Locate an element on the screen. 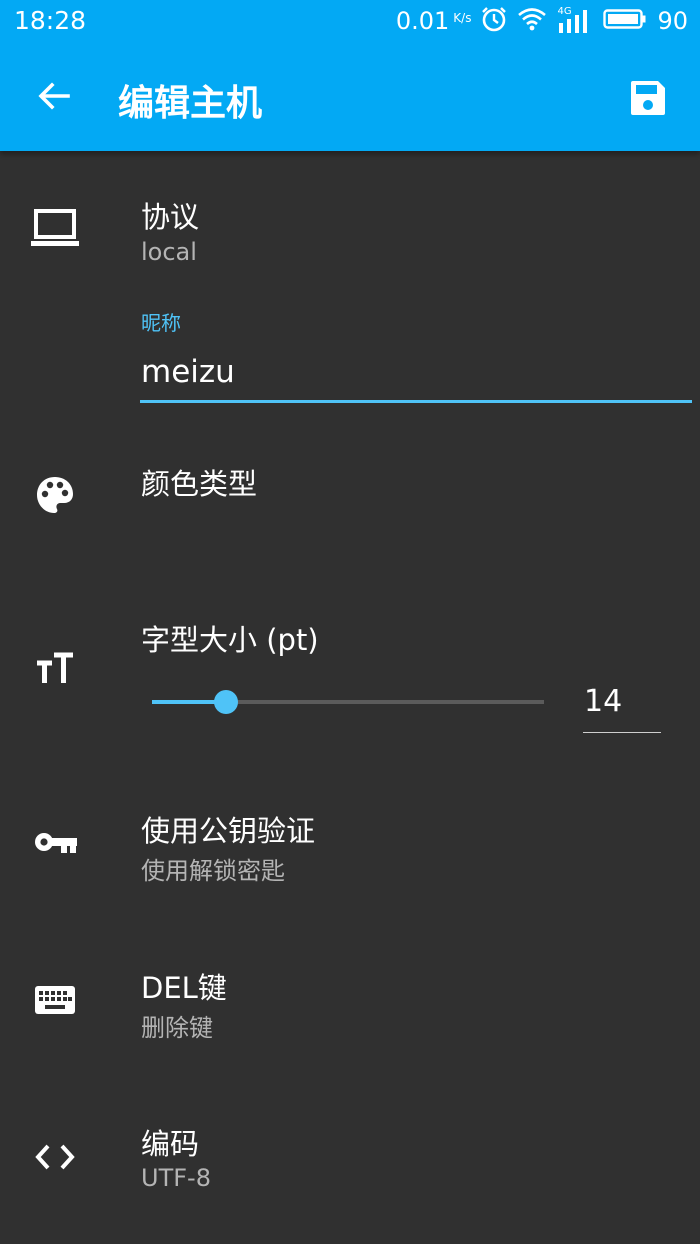 This screenshot has width=700, height=1244. cell-signal-icon: 4G is located at coordinates (575, 20).